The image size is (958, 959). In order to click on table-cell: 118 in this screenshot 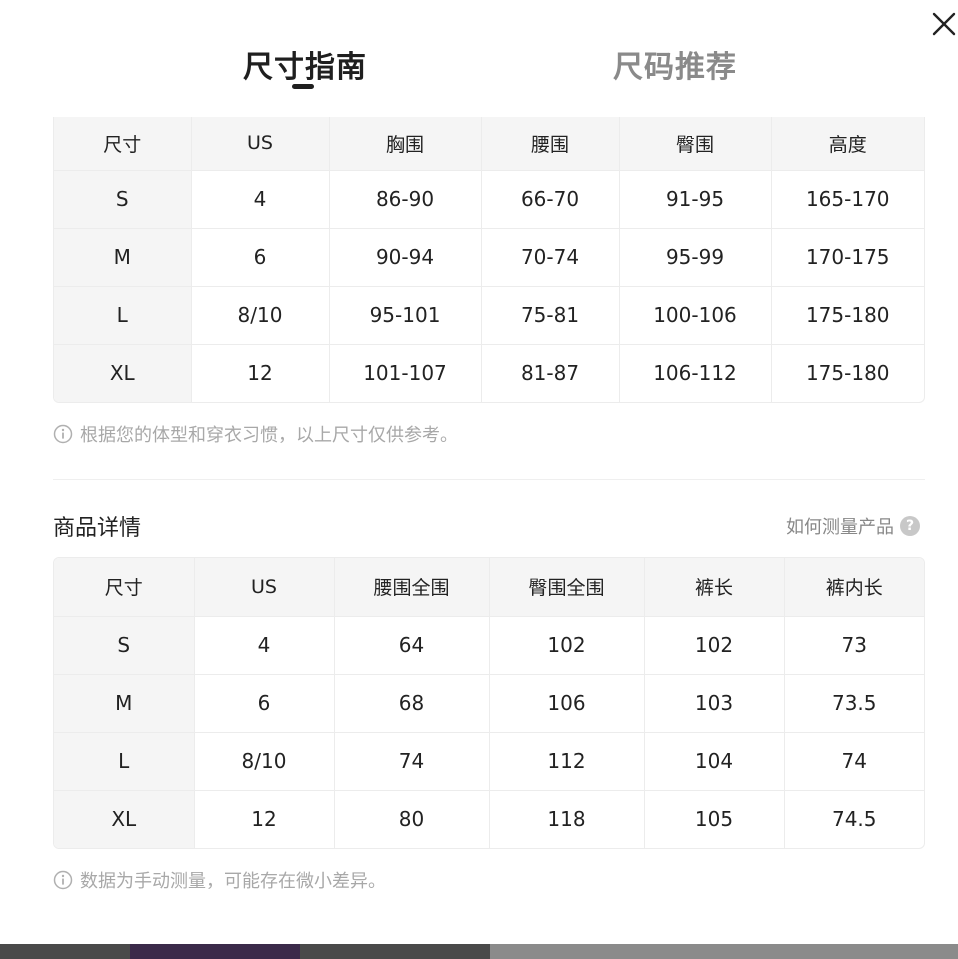, I will do `click(567, 819)`.